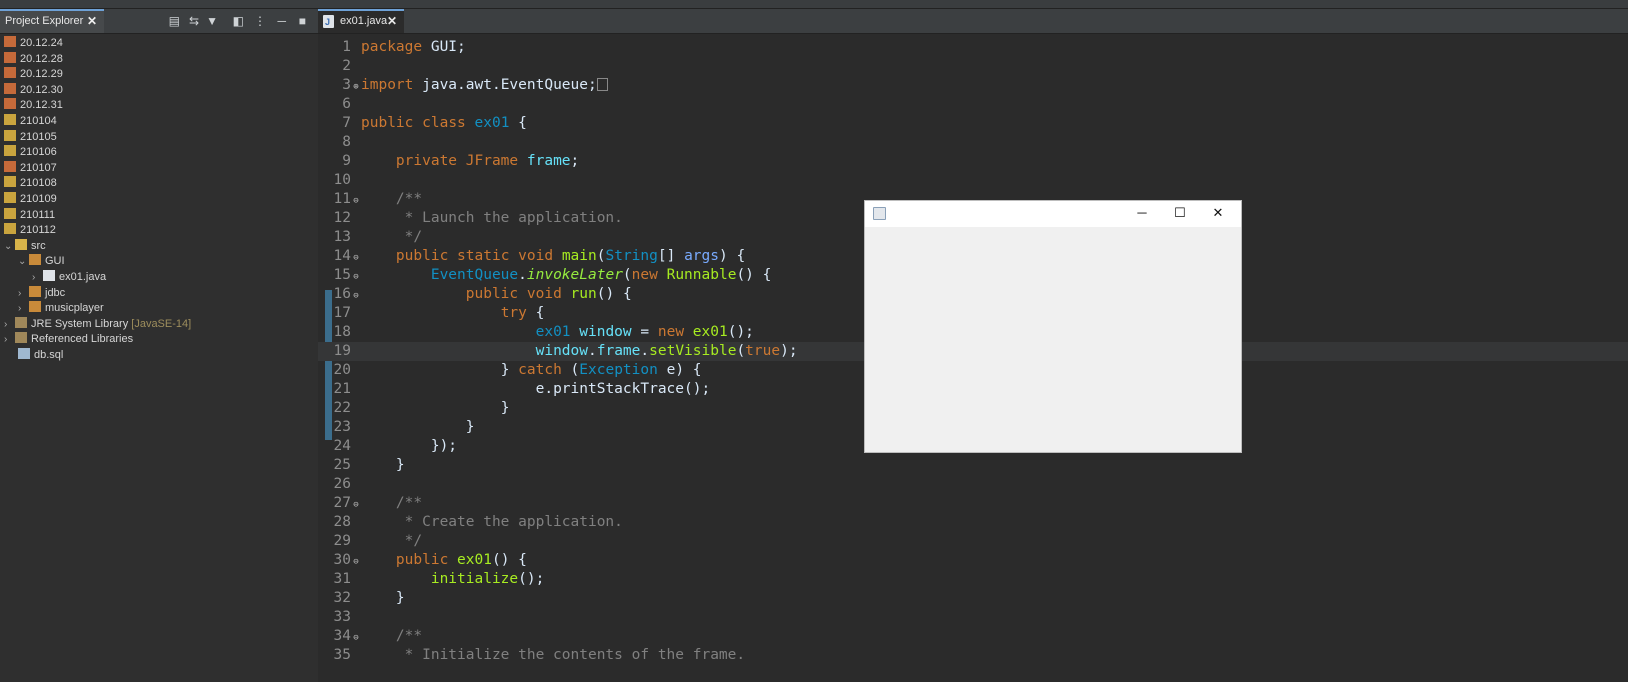 The width and height of the screenshot is (1628, 682). What do you see at coordinates (212, 21) in the screenshot?
I see `filter-icon: ▼` at bounding box center [212, 21].